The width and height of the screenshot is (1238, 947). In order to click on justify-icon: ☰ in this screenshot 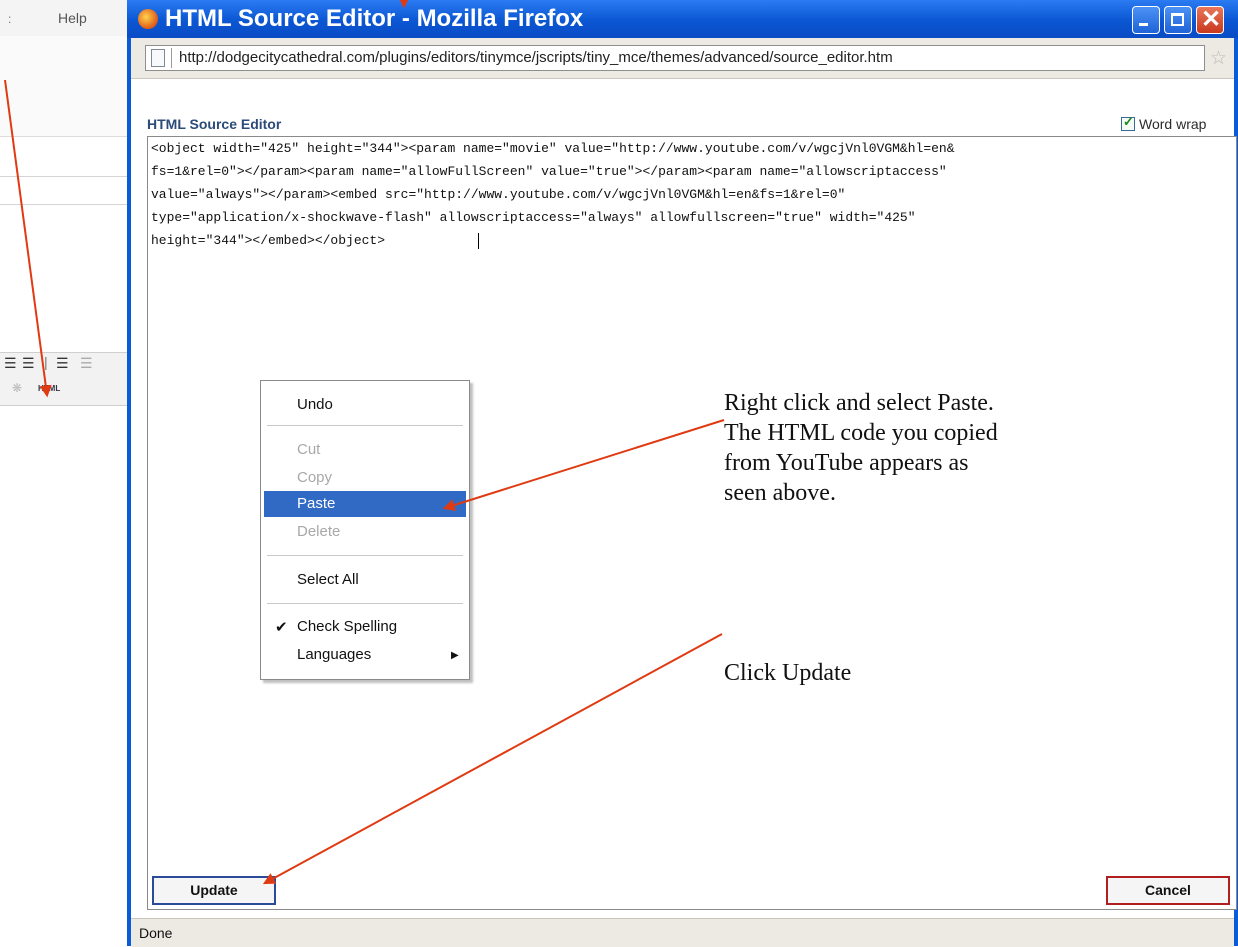, I will do `click(28, 363)`.